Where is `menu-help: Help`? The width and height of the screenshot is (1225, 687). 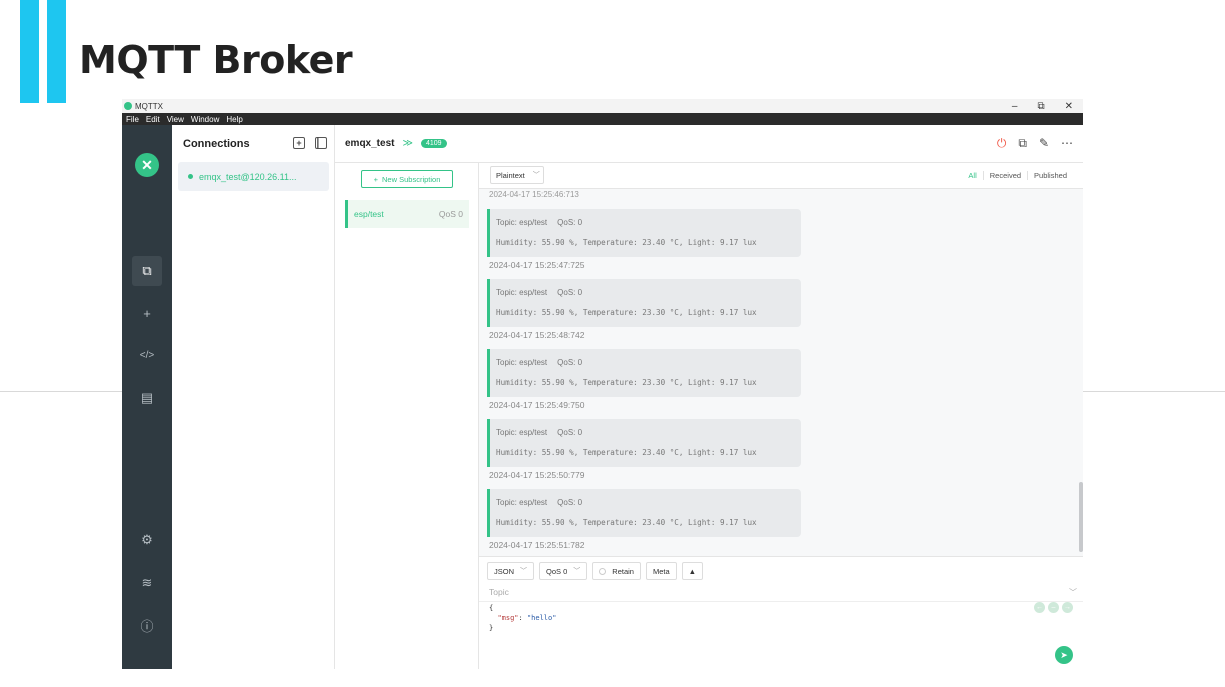 menu-help: Help is located at coordinates (234, 119).